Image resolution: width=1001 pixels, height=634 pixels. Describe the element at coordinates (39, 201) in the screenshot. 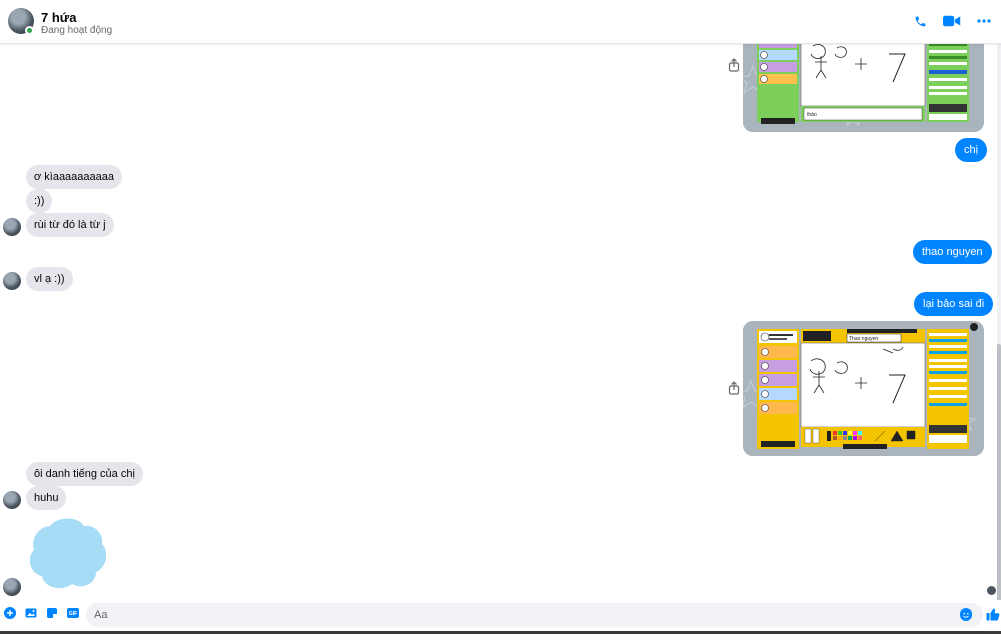

I see `message-in: :))` at that location.